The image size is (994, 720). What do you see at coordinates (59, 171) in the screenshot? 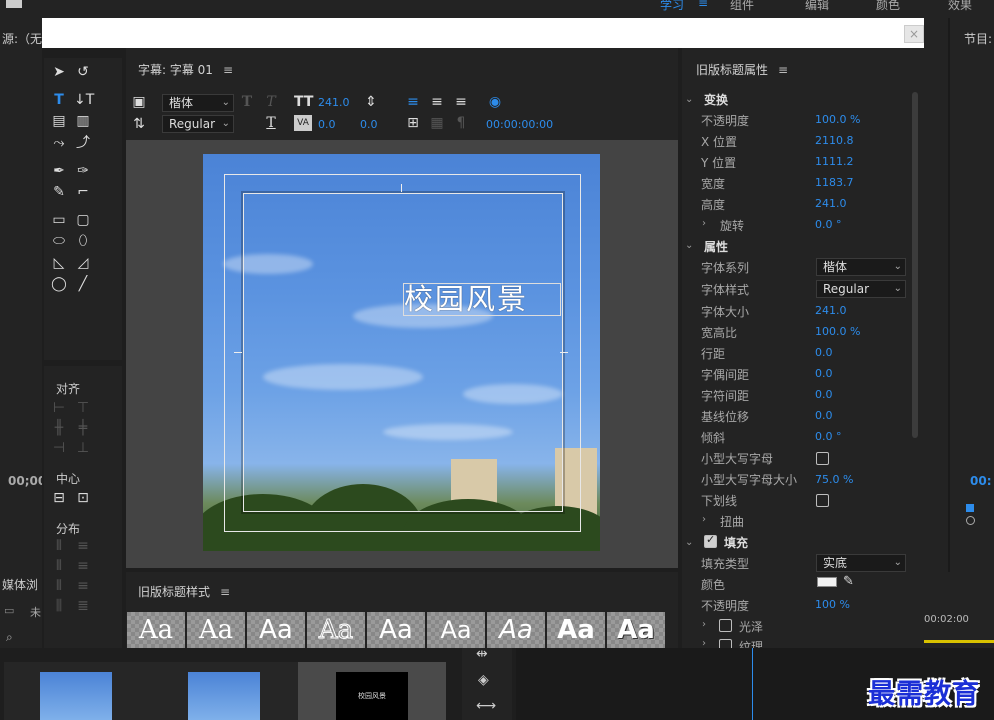
I see `pen-tool-icon: ✒` at bounding box center [59, 171].